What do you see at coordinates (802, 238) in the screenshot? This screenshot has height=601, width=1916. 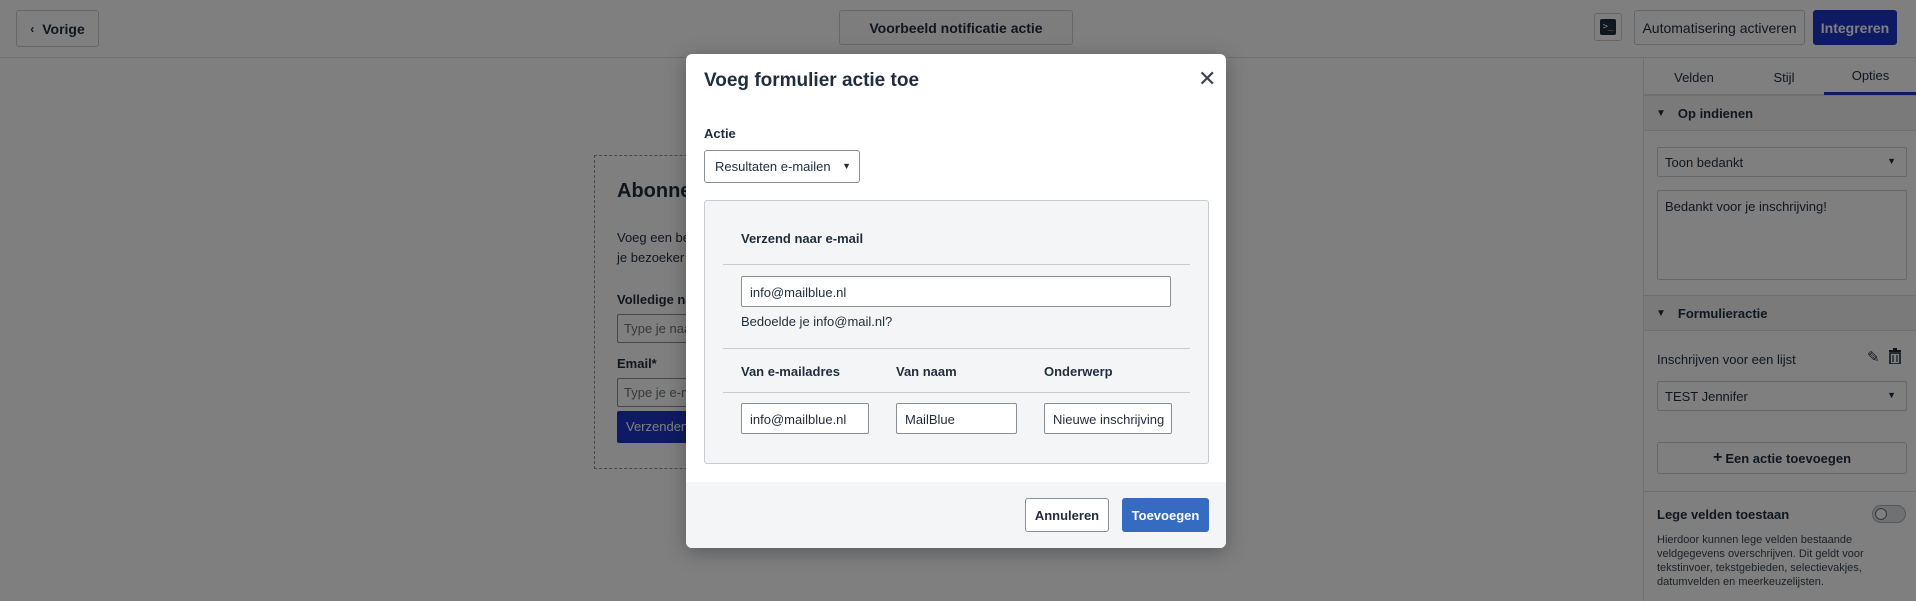 I see `send-to-email-heading: Verzend naar e-mail` at bounding box center [802, 238].